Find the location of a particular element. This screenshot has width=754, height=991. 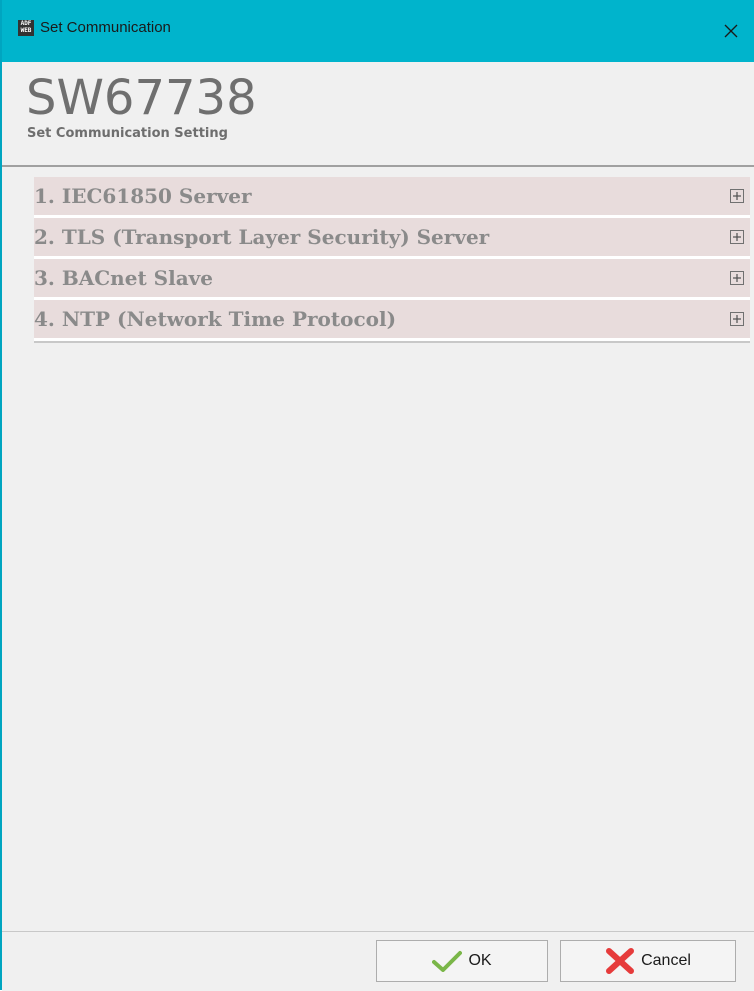

section-label: 3. BACnet Slave is located at coordinates (123, 278).